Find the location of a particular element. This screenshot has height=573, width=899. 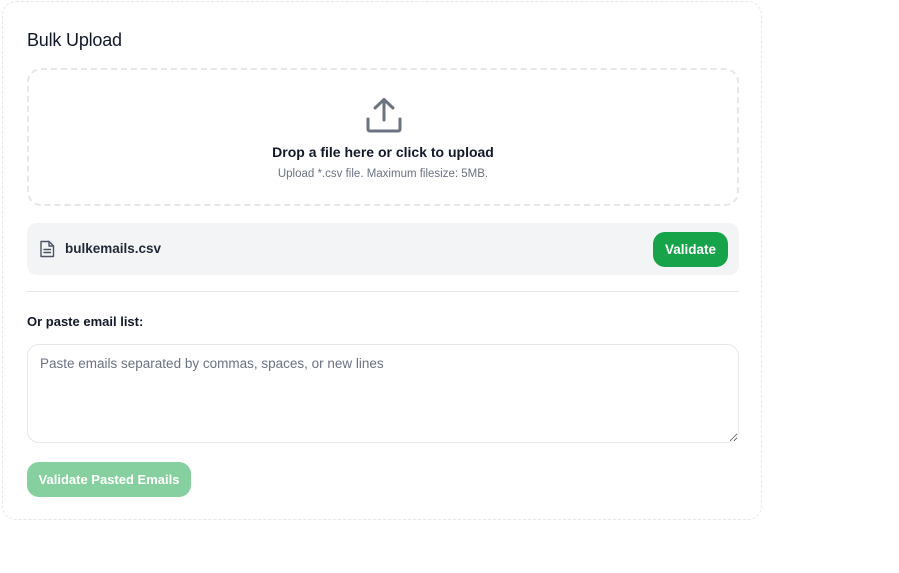

file-text-icon is located at coordinates (47, 249).